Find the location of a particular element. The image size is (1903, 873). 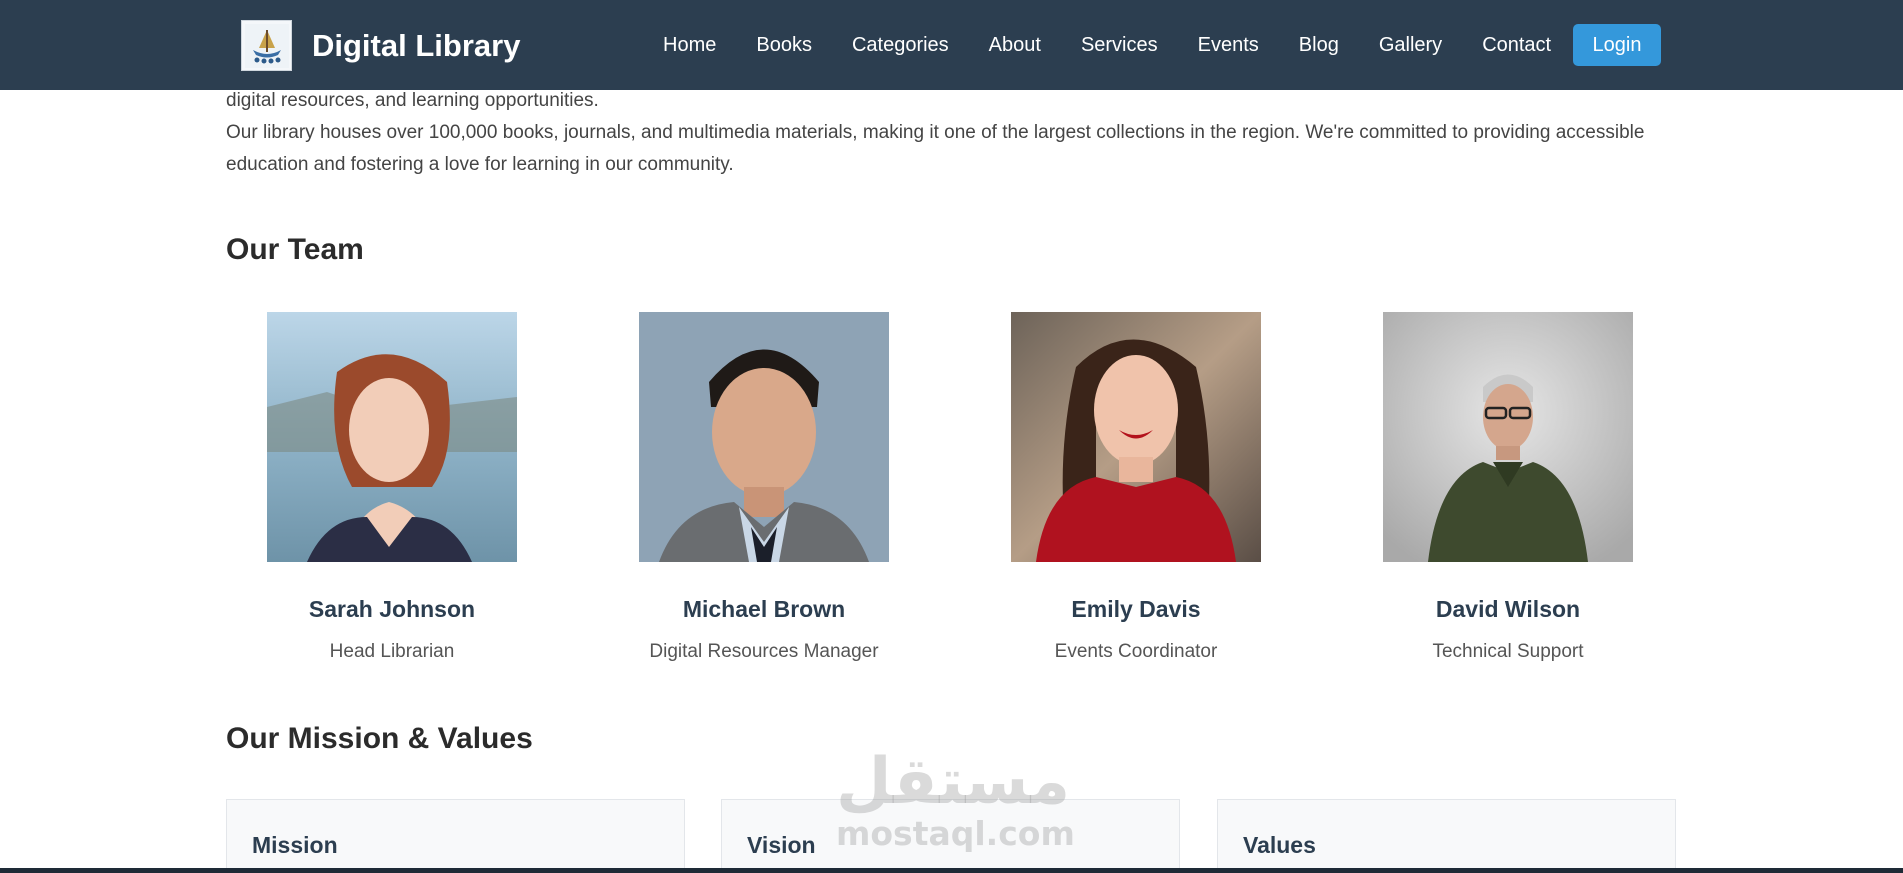

team-member-card: David Wilson Technical Support is located at coordinates (1508, 487).